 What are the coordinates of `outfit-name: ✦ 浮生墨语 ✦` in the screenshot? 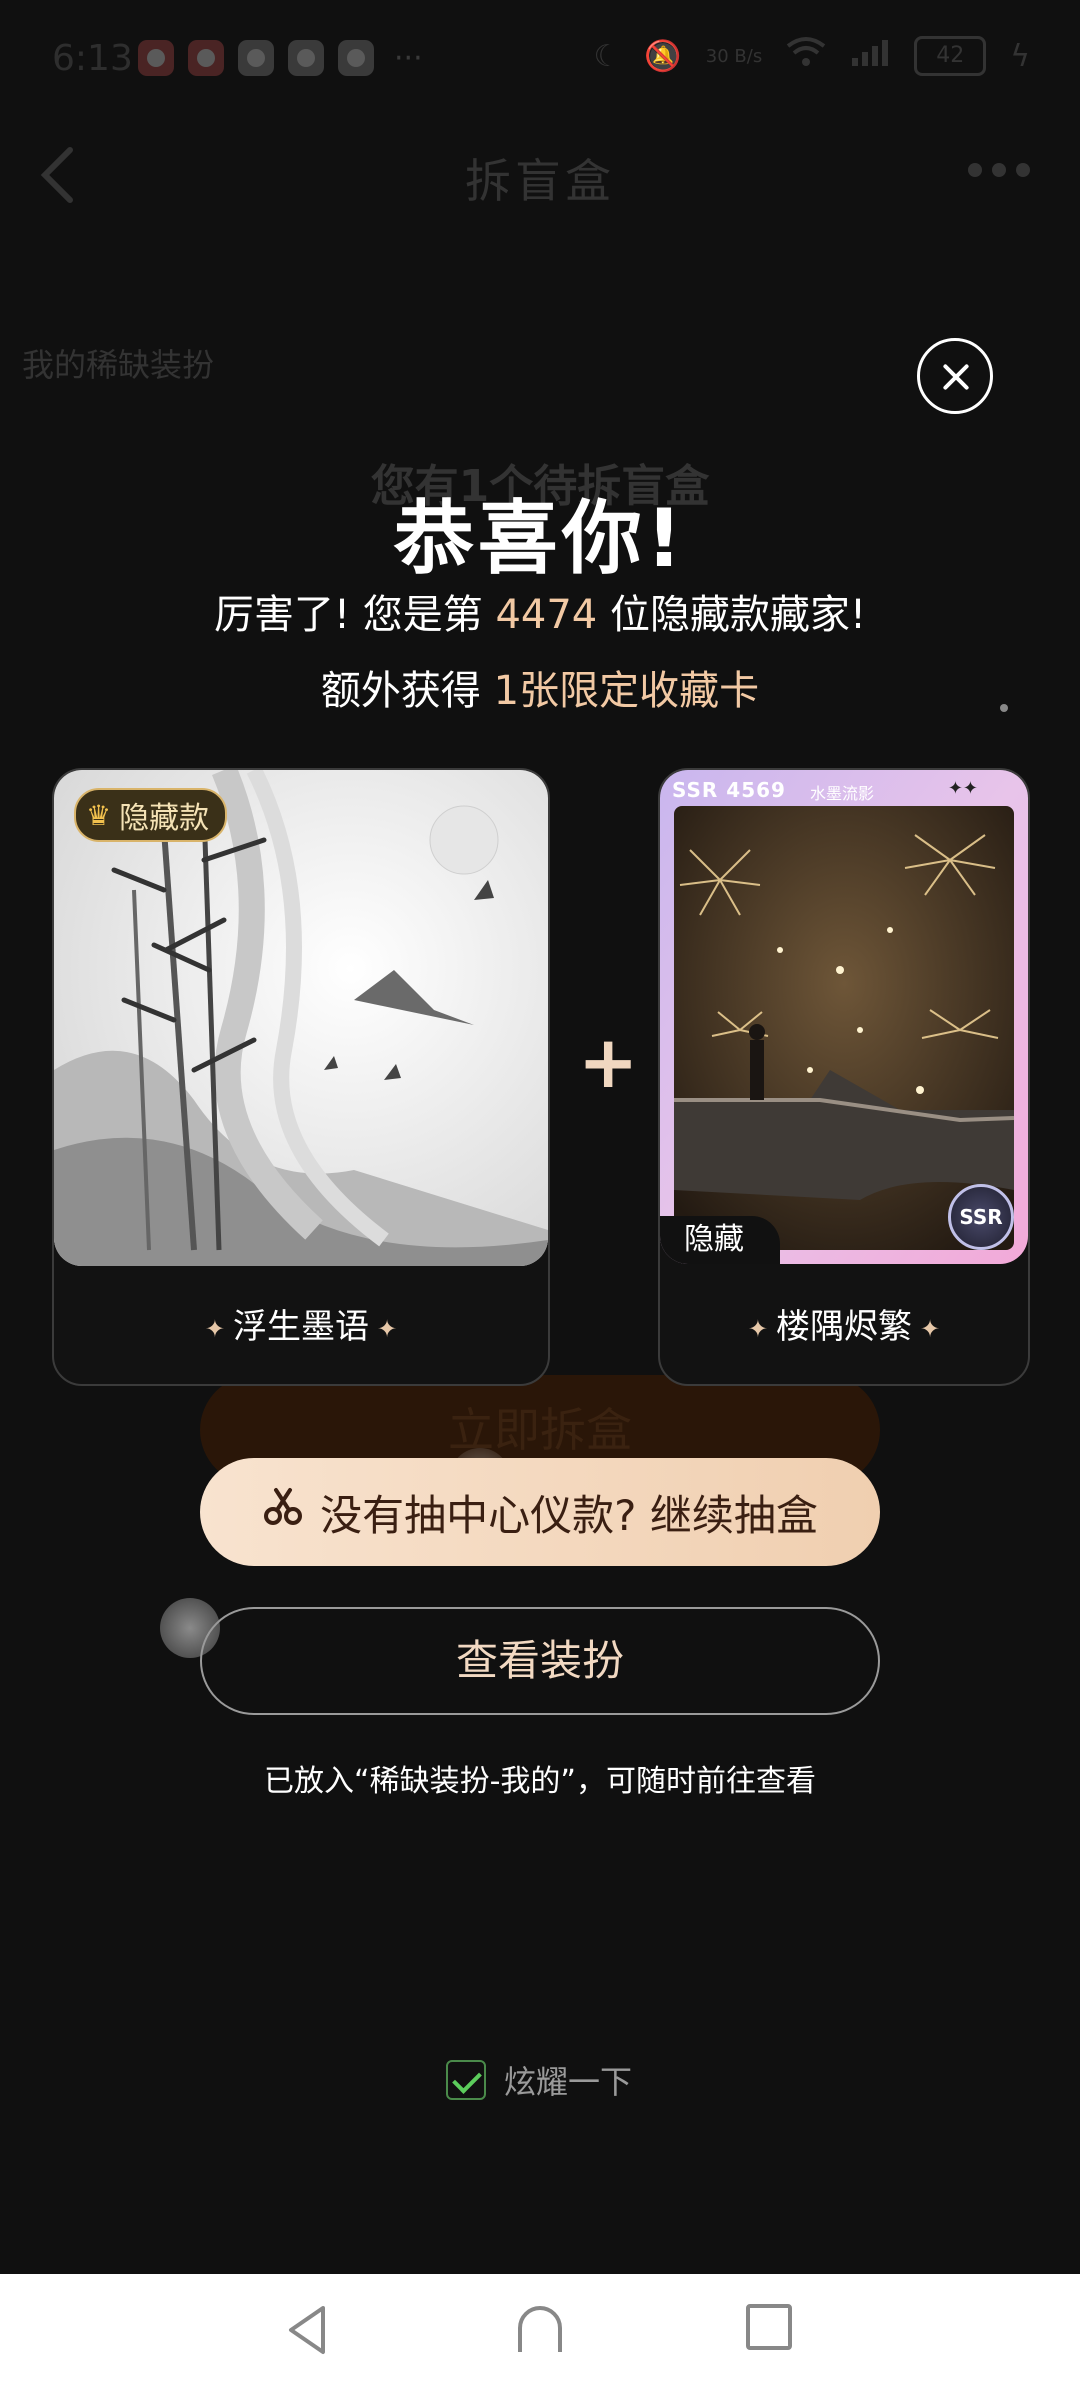 It's located at (301, 1323).